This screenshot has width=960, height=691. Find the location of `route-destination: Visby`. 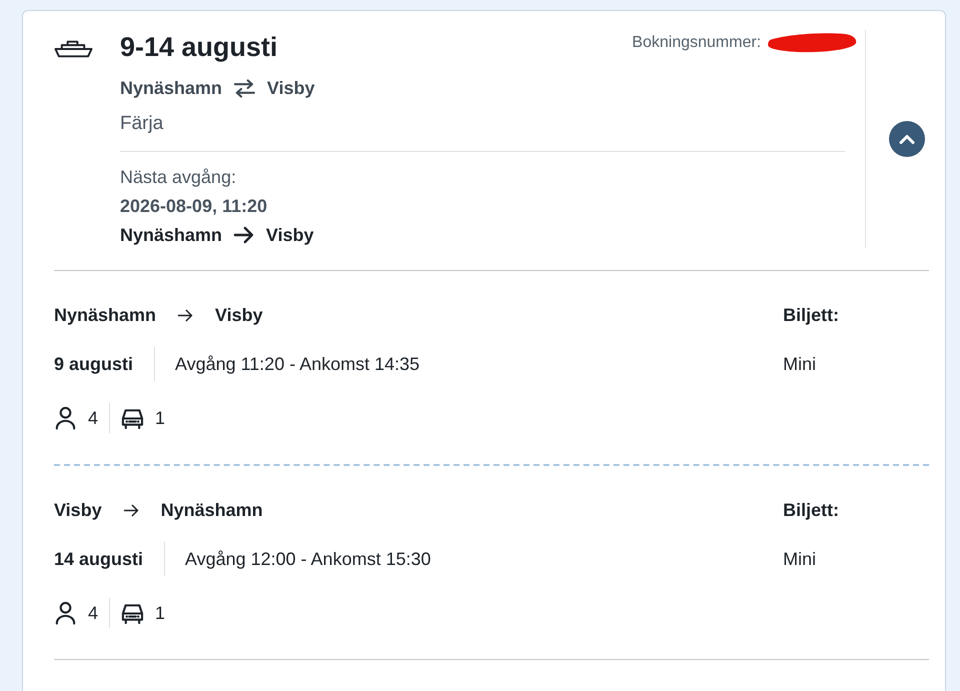

route-destination: Visby is located at coordinates (291, 88).